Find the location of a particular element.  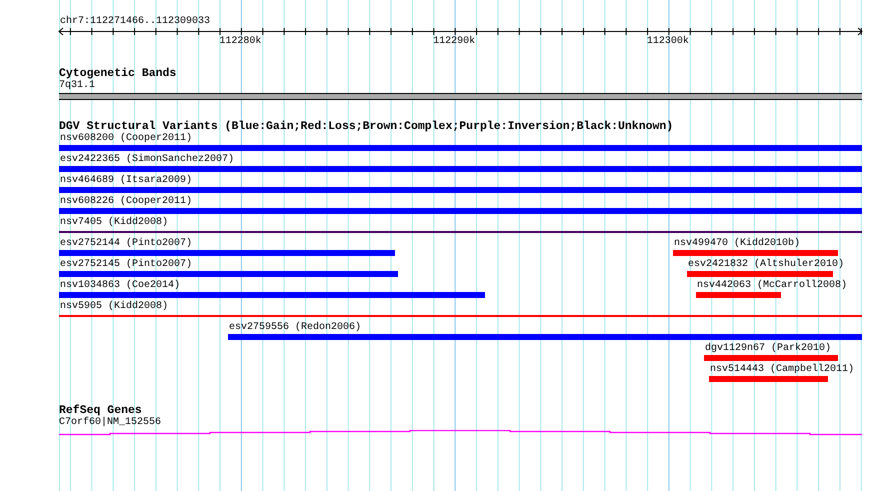

ruler-label: 112300k is located at coordinates (667, 41).